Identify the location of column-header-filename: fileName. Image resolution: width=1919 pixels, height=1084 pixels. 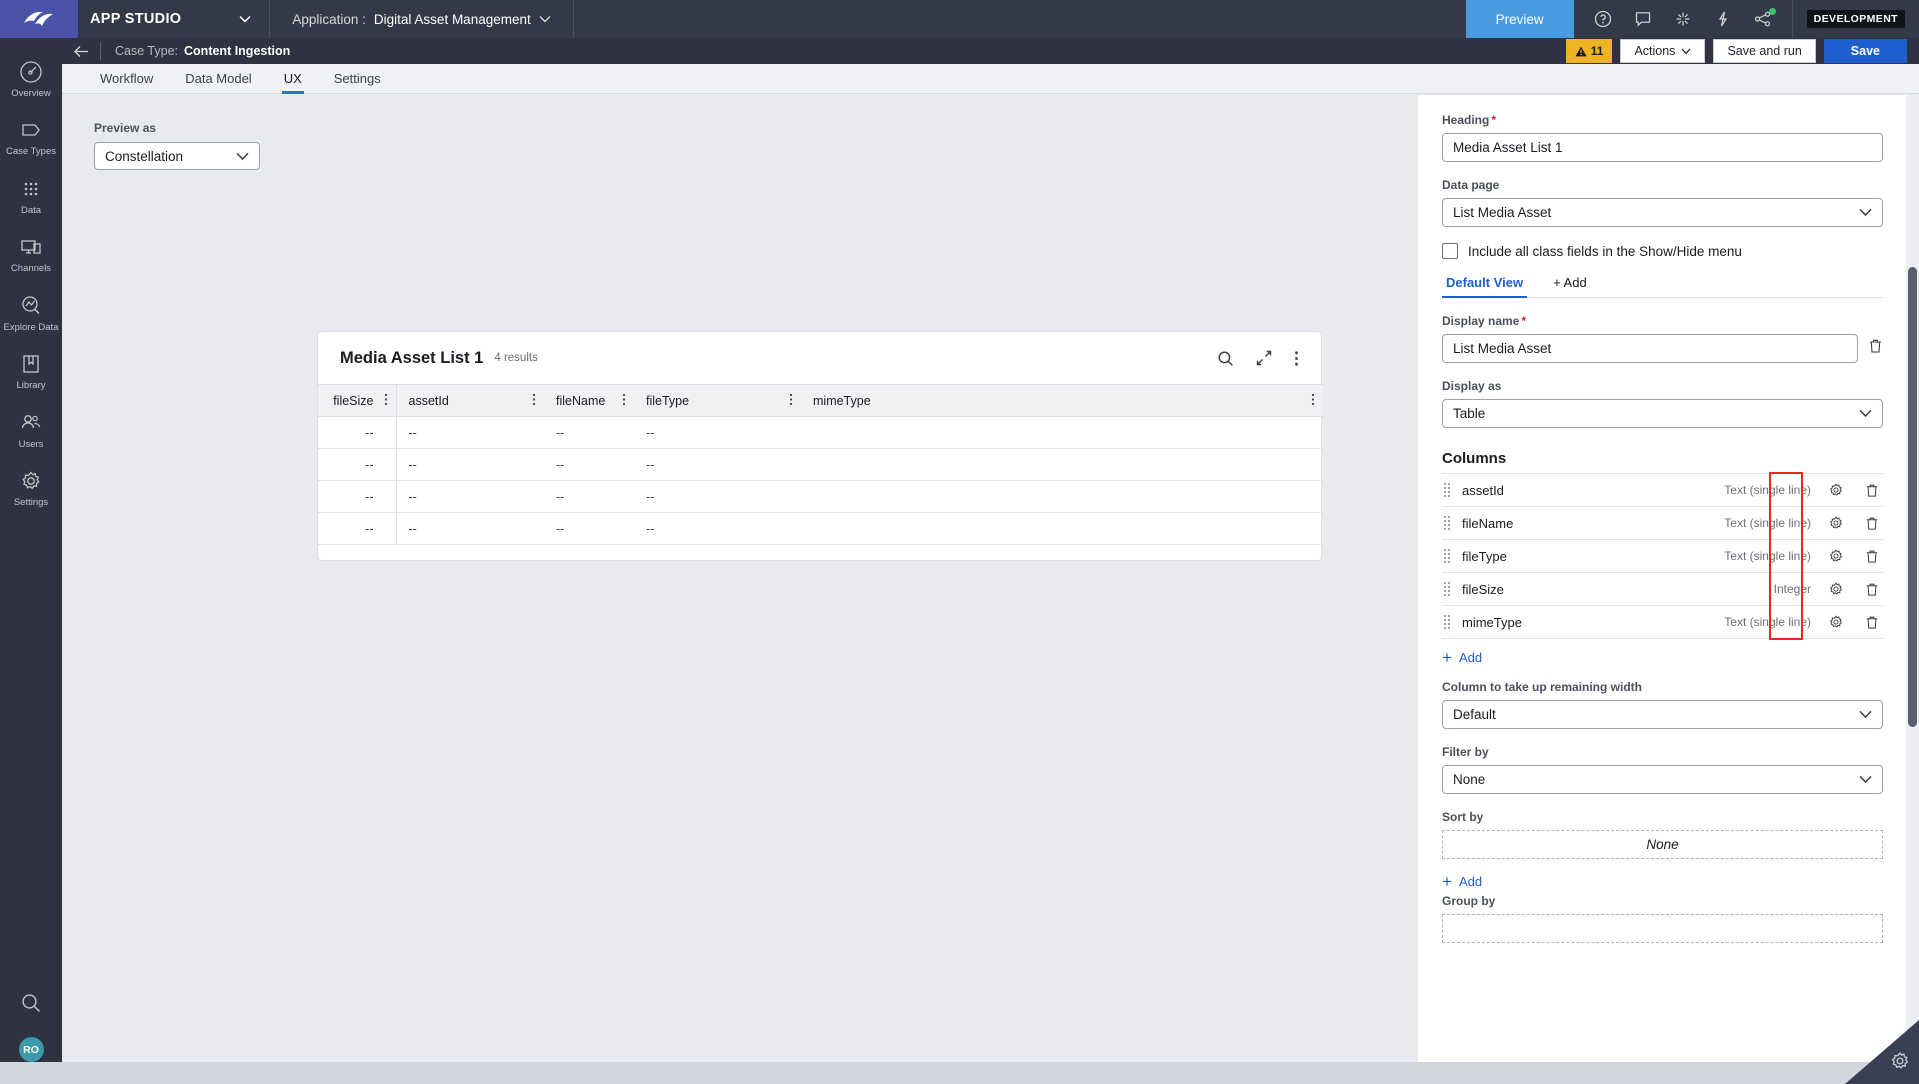
(589, 400).